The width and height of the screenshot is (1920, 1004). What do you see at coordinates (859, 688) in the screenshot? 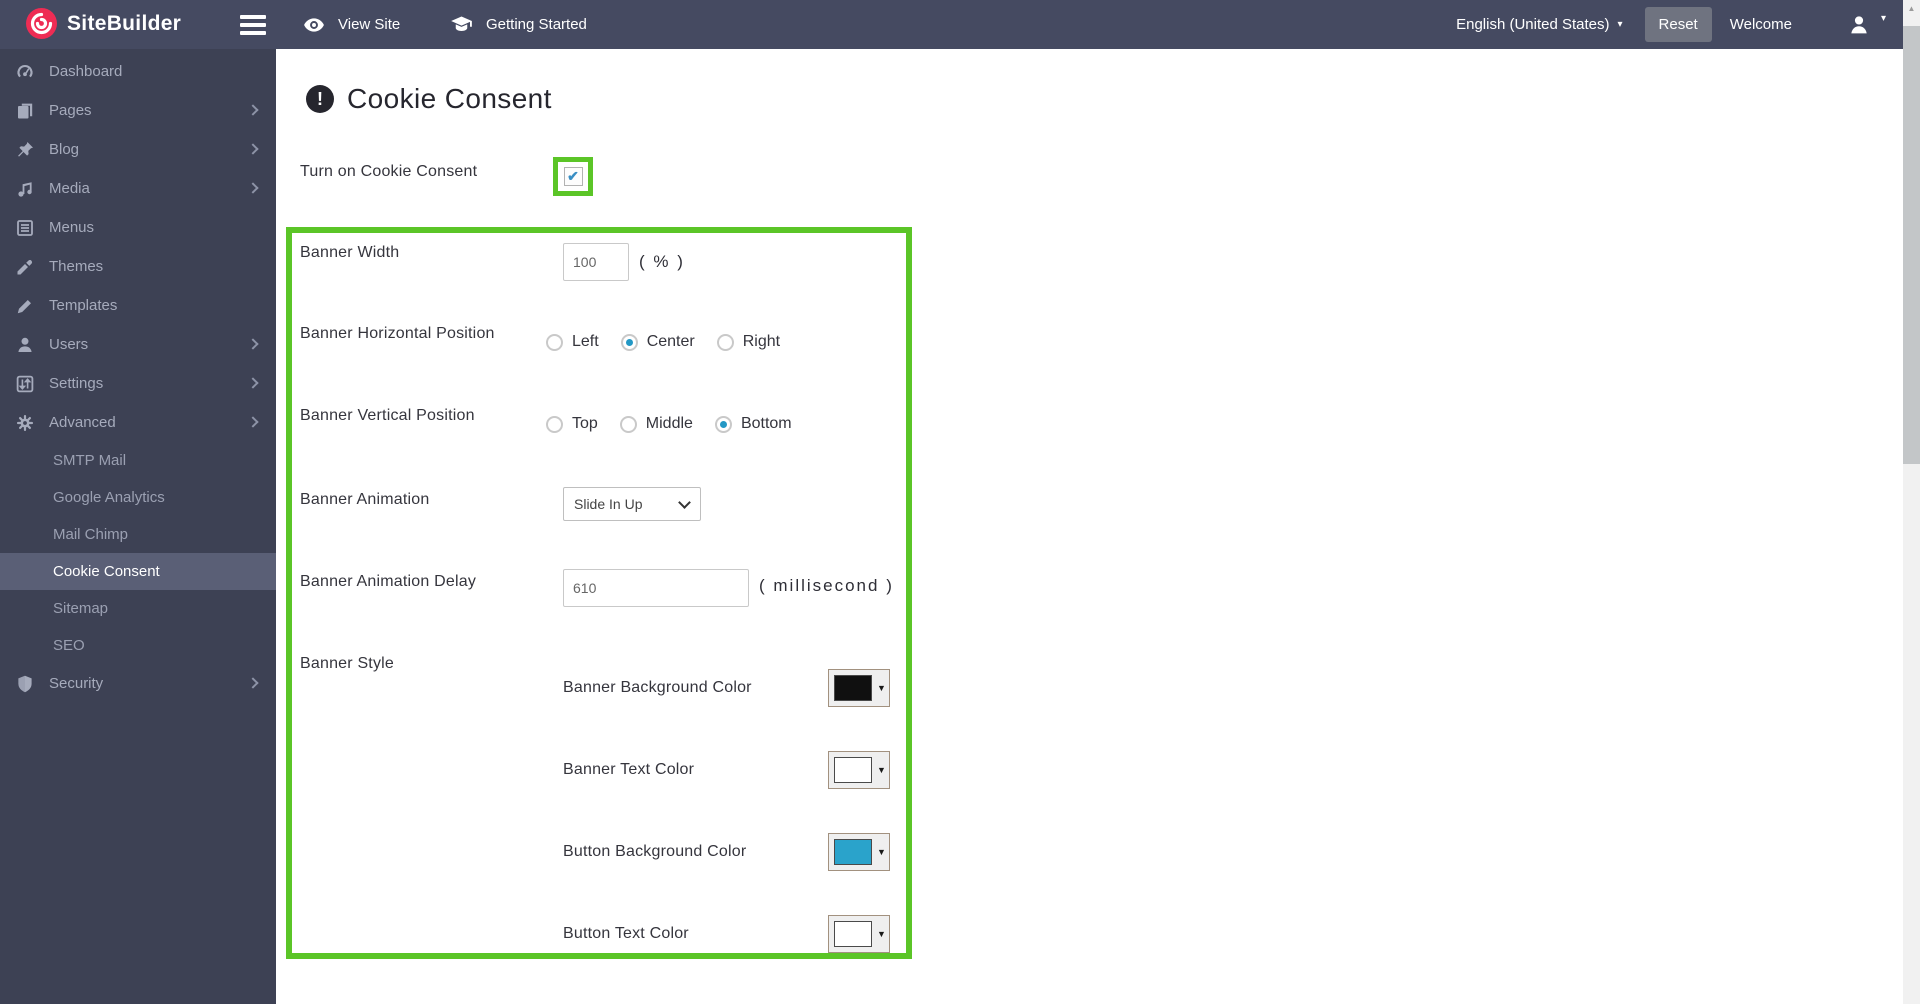
I see `banner-background-color-picker: ▼` at bounding box center [859, 688].